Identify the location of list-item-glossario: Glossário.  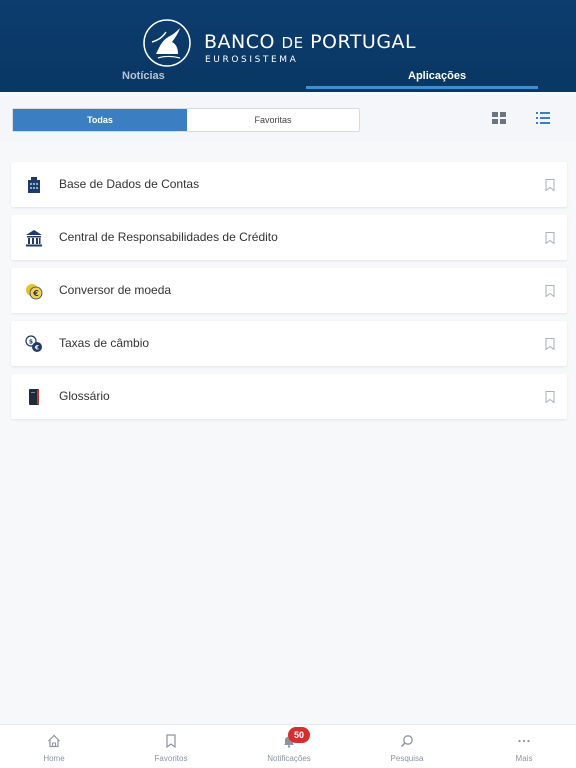
(289, 396).